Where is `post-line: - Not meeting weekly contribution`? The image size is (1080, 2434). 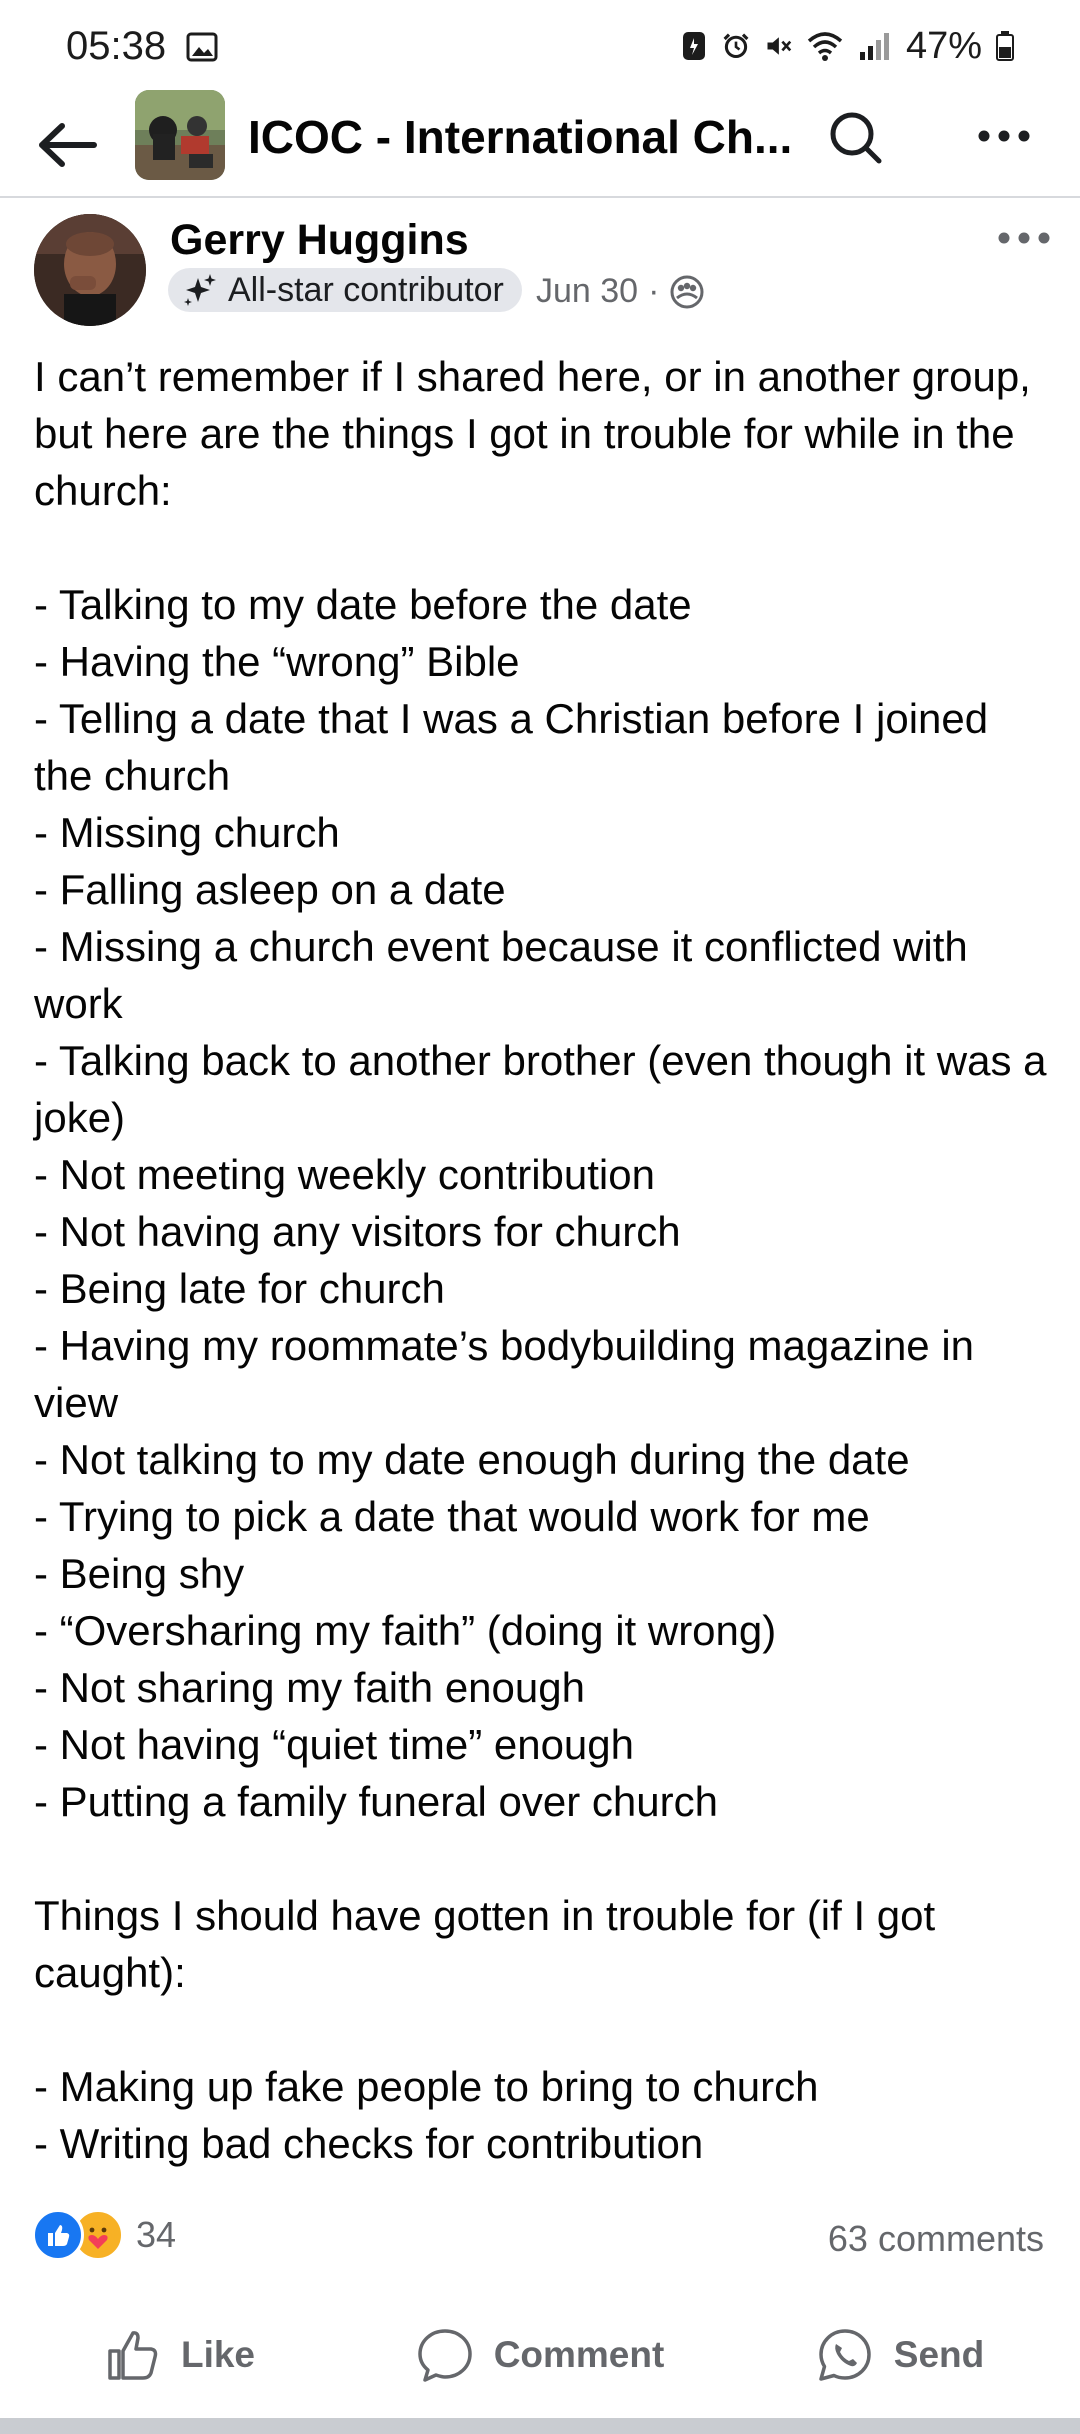 post-line: - Not meeting weekly contribution is located at coordinates (344, 1174).